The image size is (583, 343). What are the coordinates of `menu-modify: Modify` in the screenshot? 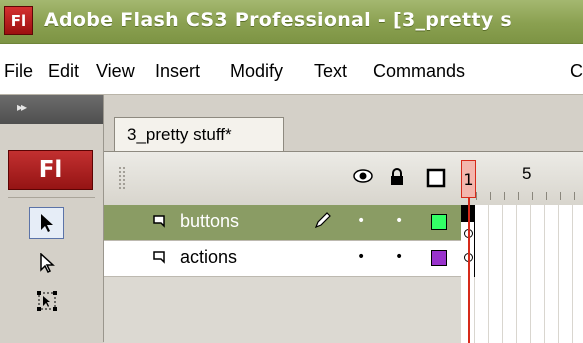 It's located at (256, 71).